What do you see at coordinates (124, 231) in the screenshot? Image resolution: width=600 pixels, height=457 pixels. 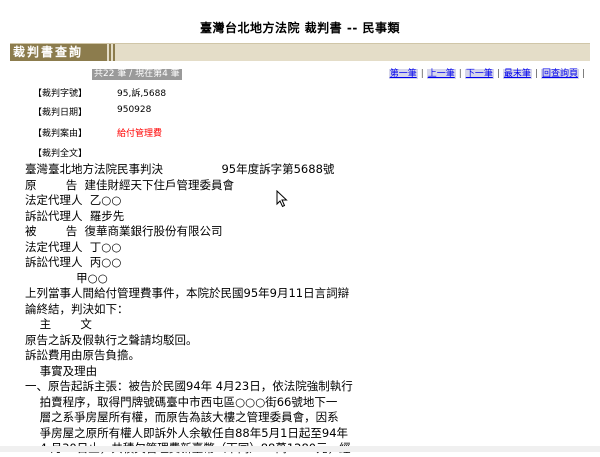 I see `judgment-line: 被 告 復華商業銀行股份有限公司` at bounding box center [124, 231].